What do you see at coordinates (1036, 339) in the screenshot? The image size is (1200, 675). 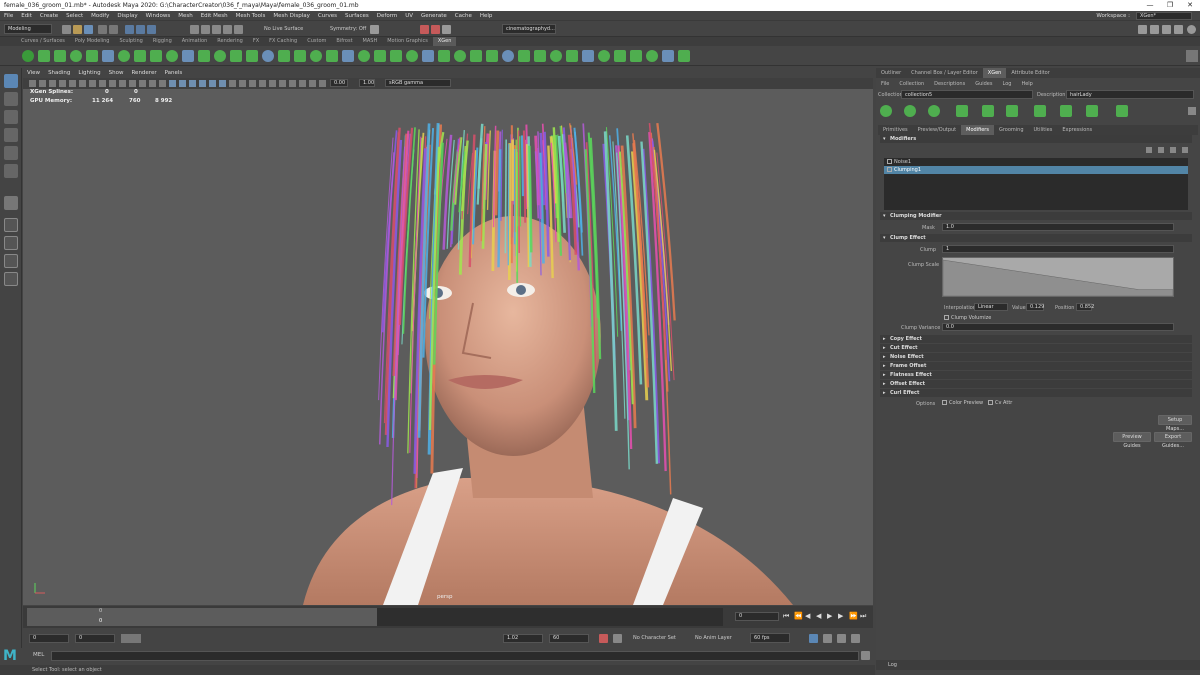 I see `section-copy-effect: Copy Effect` at bounding box center [1036, 339].